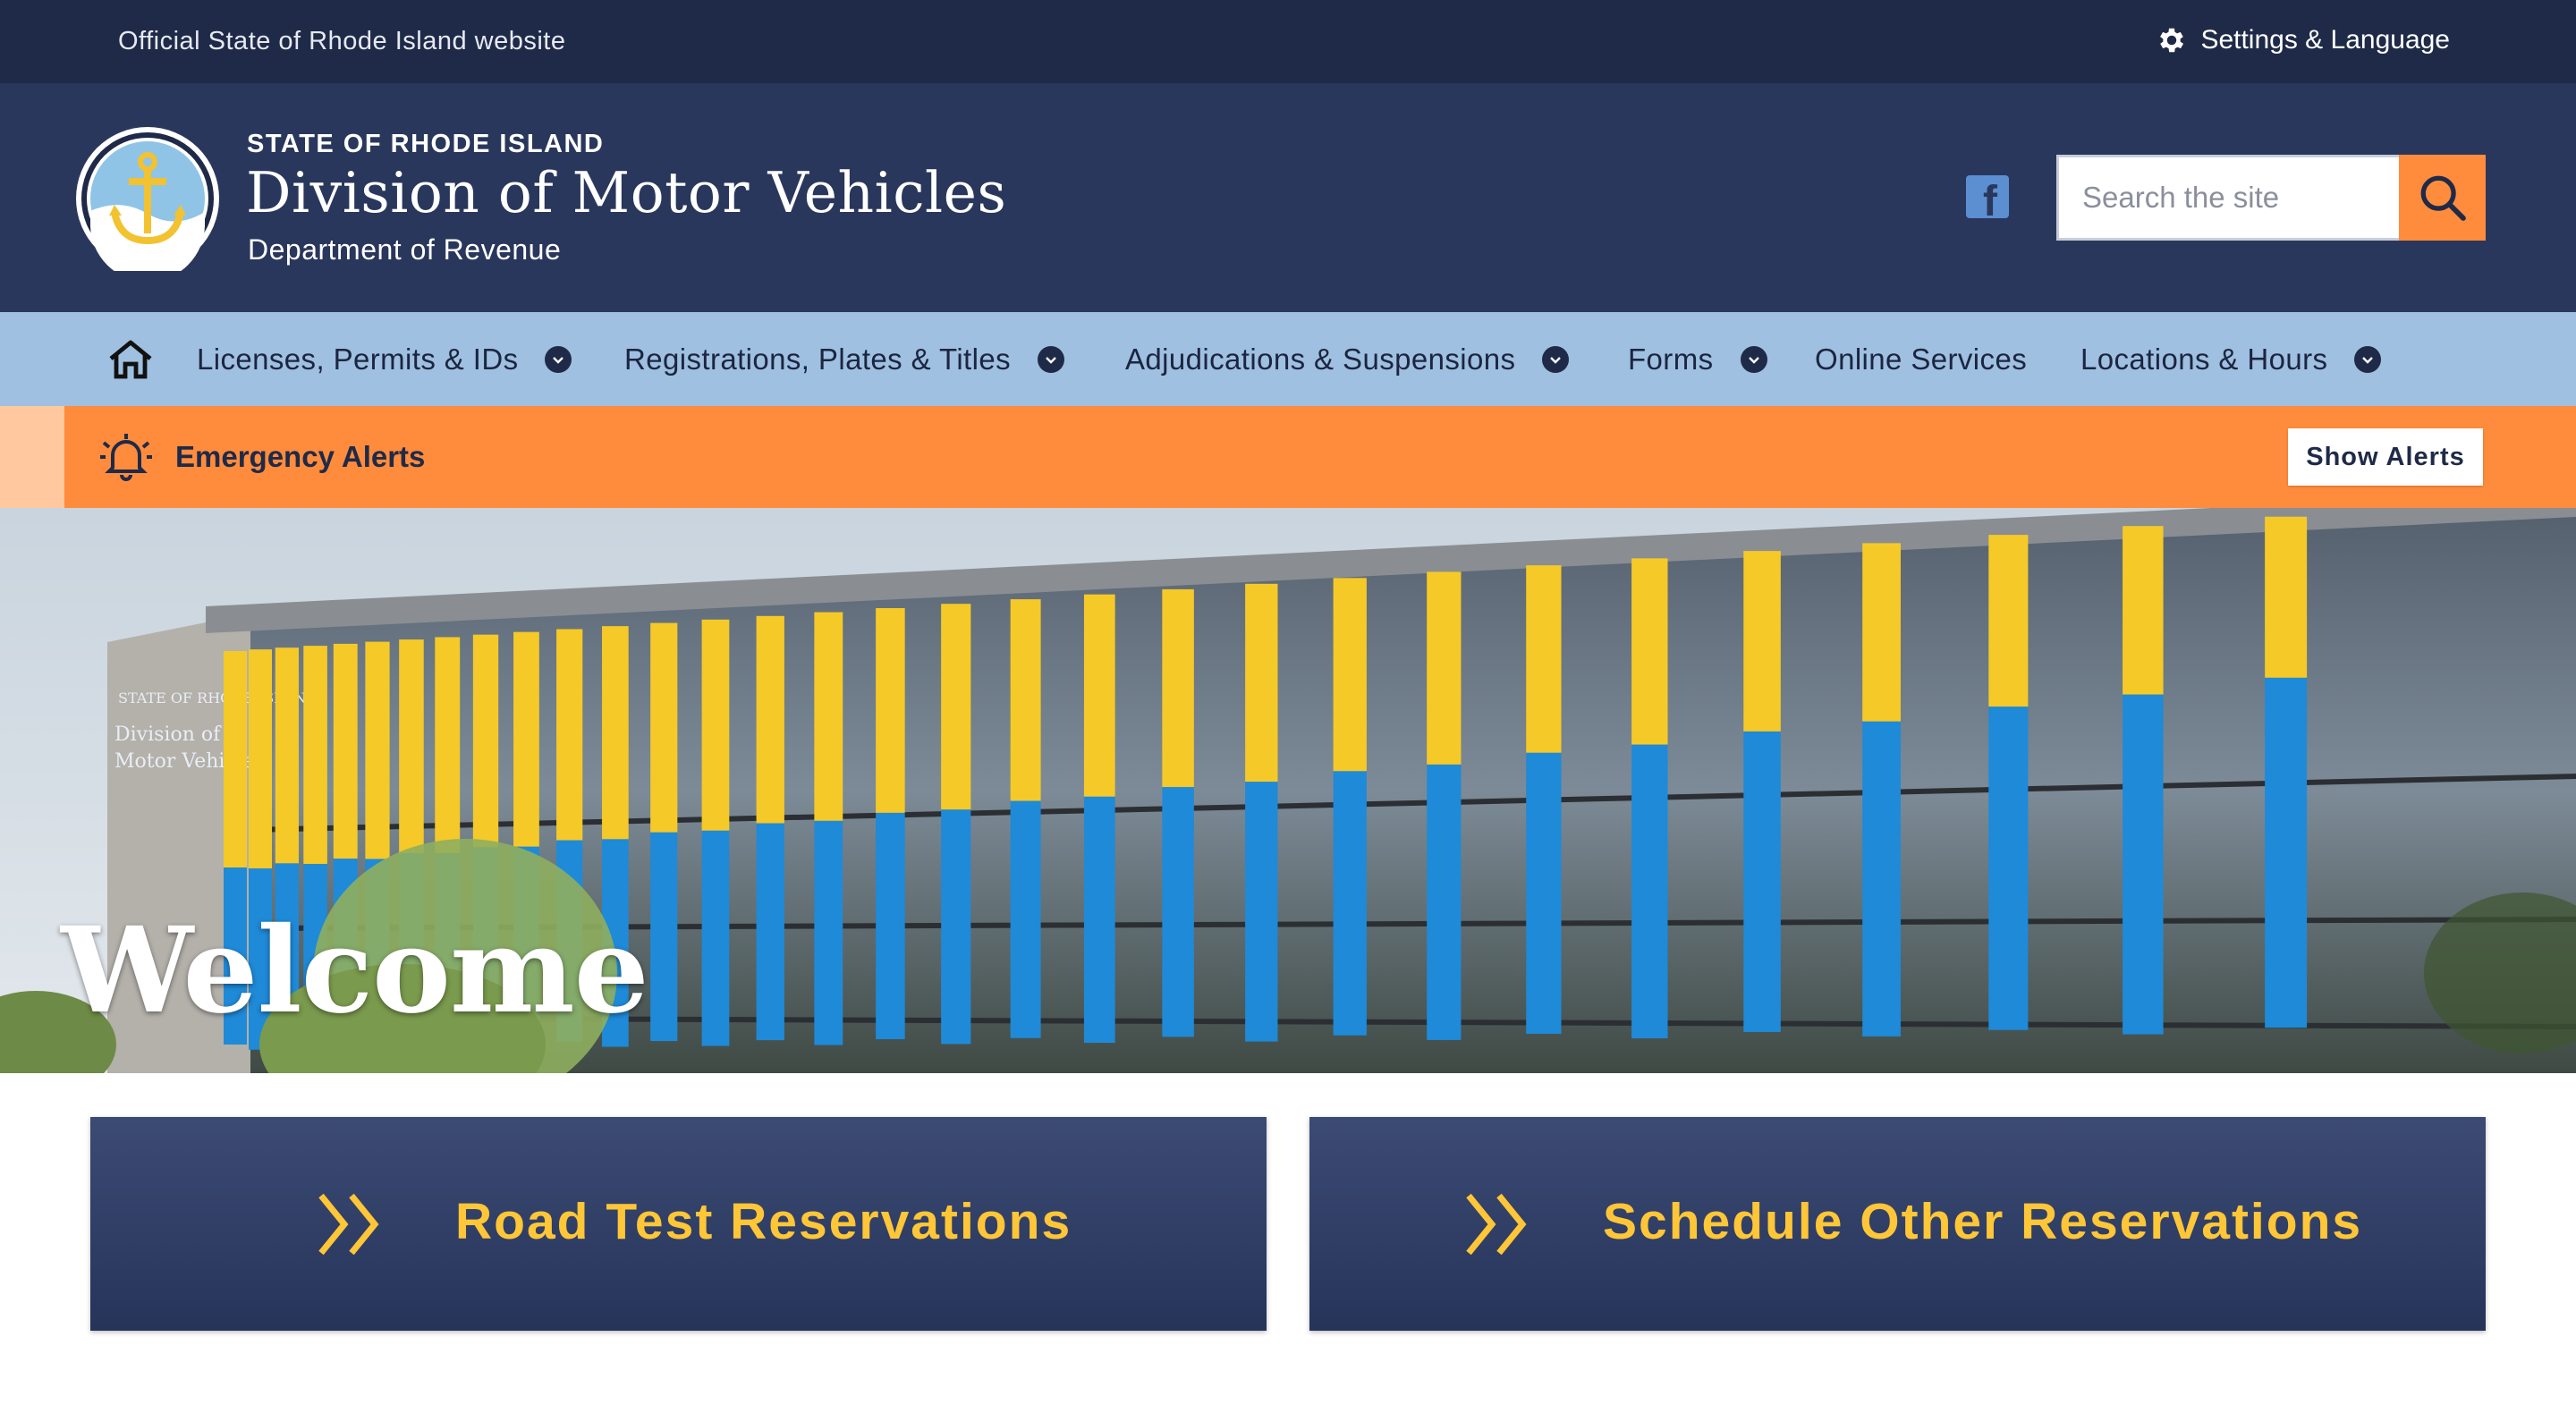  I want to click on nav-item-forms: Forms, so click(1697, 360).